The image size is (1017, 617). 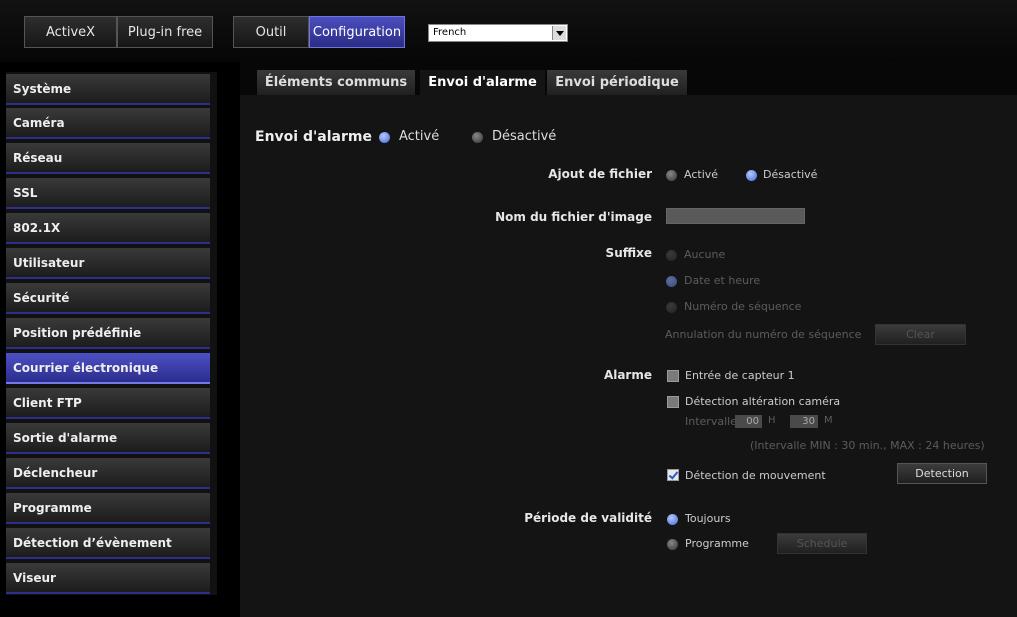 I want to click on activex-button: ActiveX, so click(x=70, y=32).